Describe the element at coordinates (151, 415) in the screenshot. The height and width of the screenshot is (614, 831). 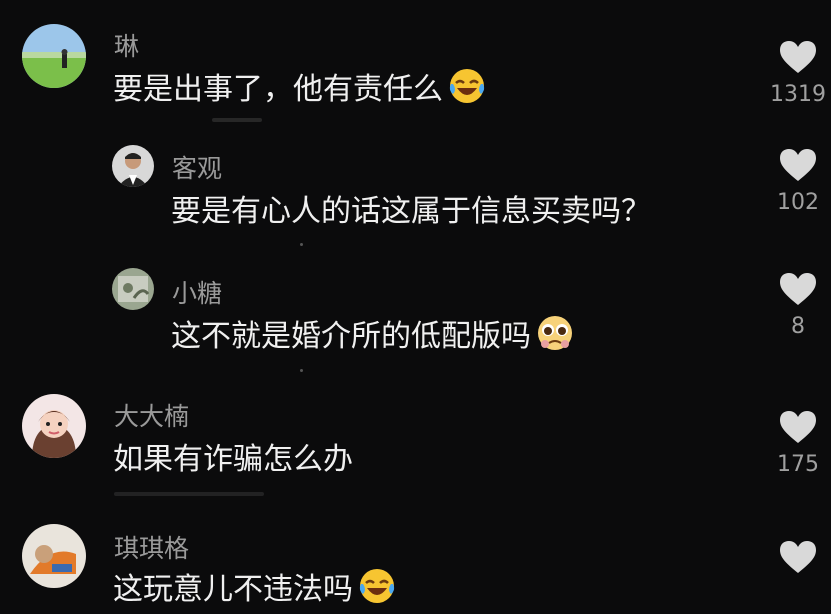
I see `comment-username: 大大楠` at that location.